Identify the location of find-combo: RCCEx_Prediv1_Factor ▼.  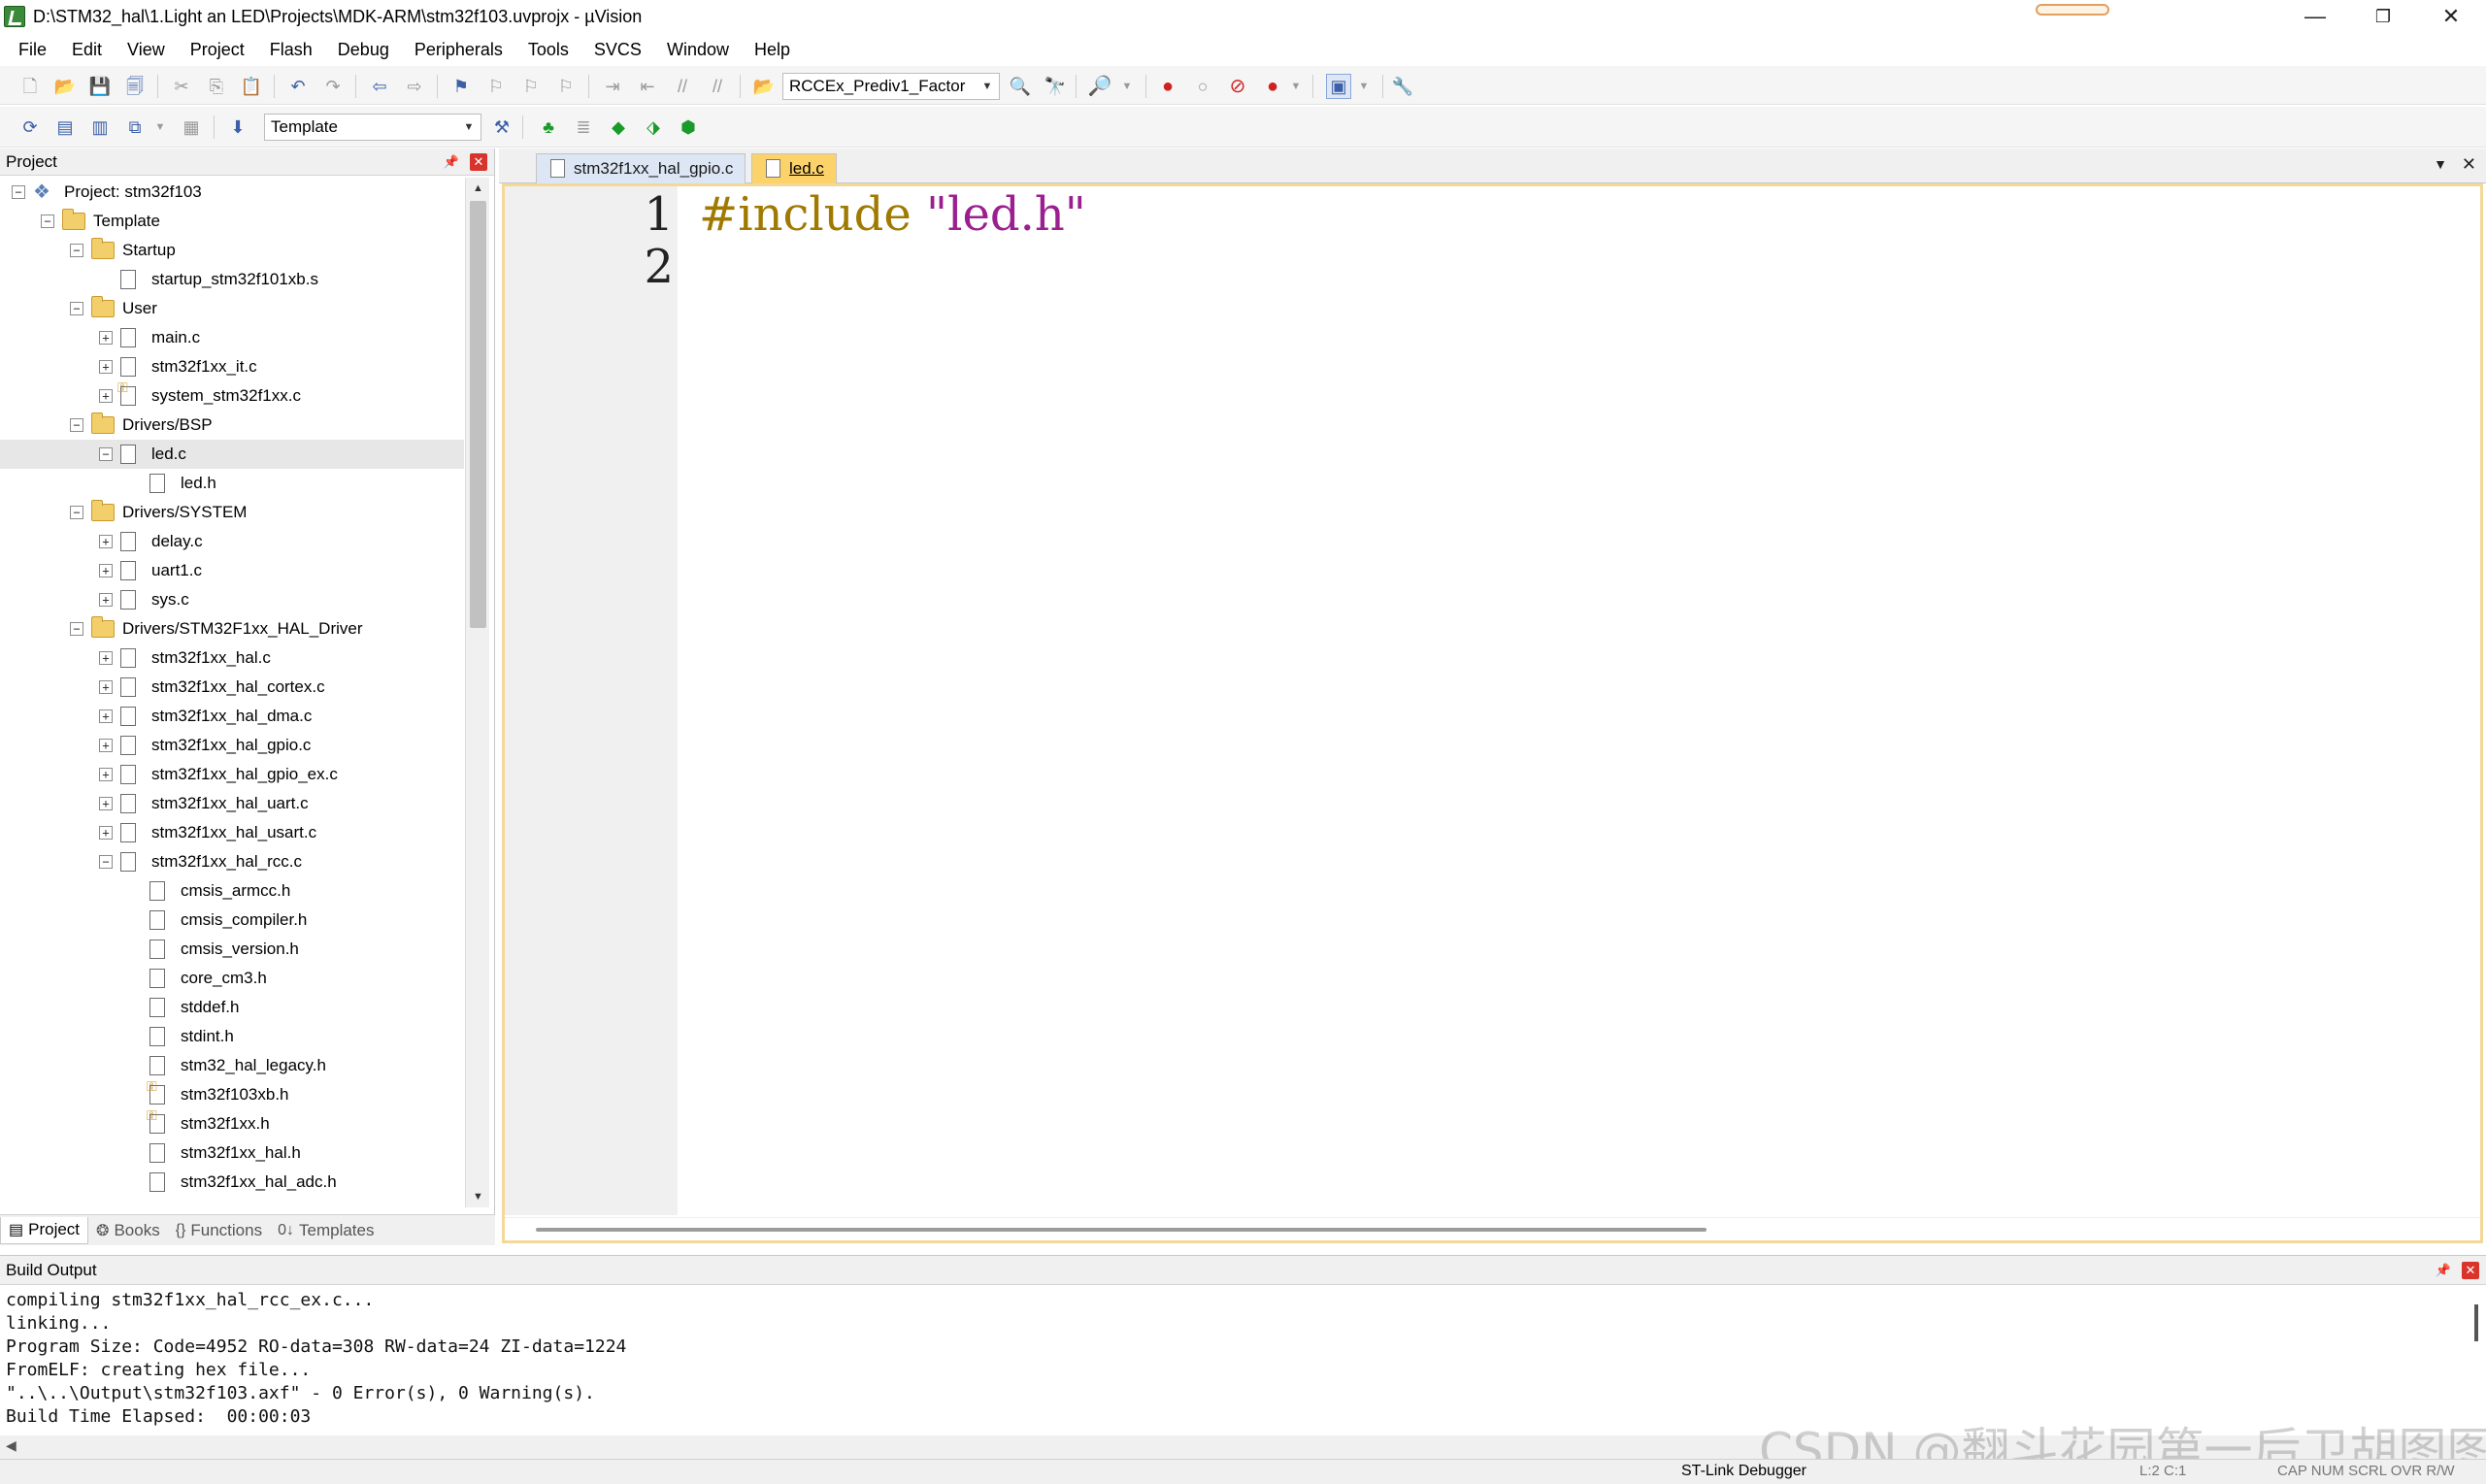
(891, 86).